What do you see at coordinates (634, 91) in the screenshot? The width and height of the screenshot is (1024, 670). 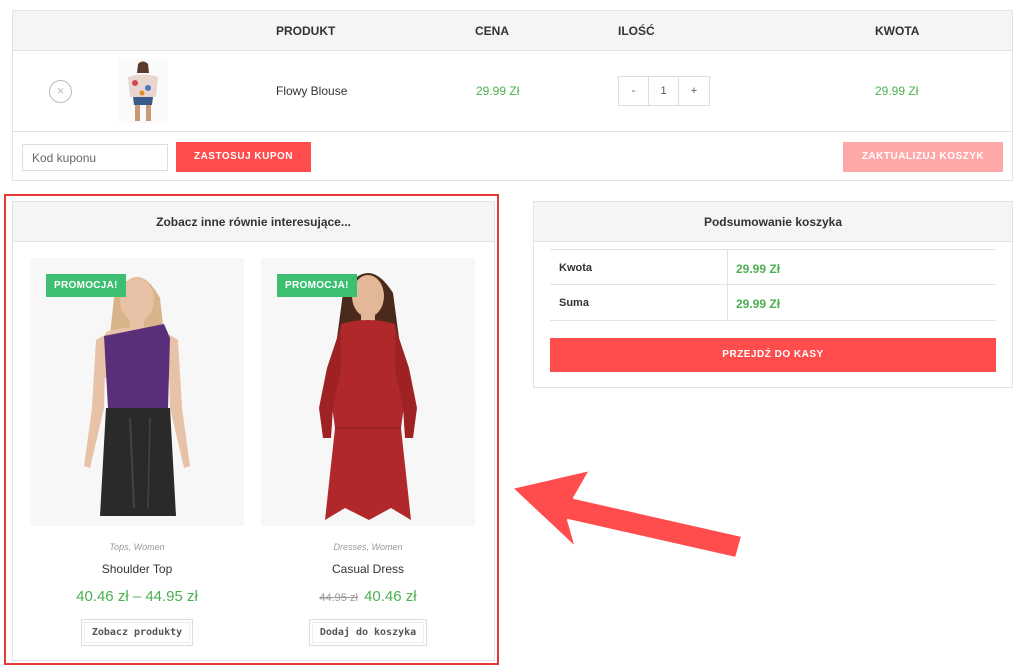 I see `qty-minus-button: -` at bounding box center [634, 91].